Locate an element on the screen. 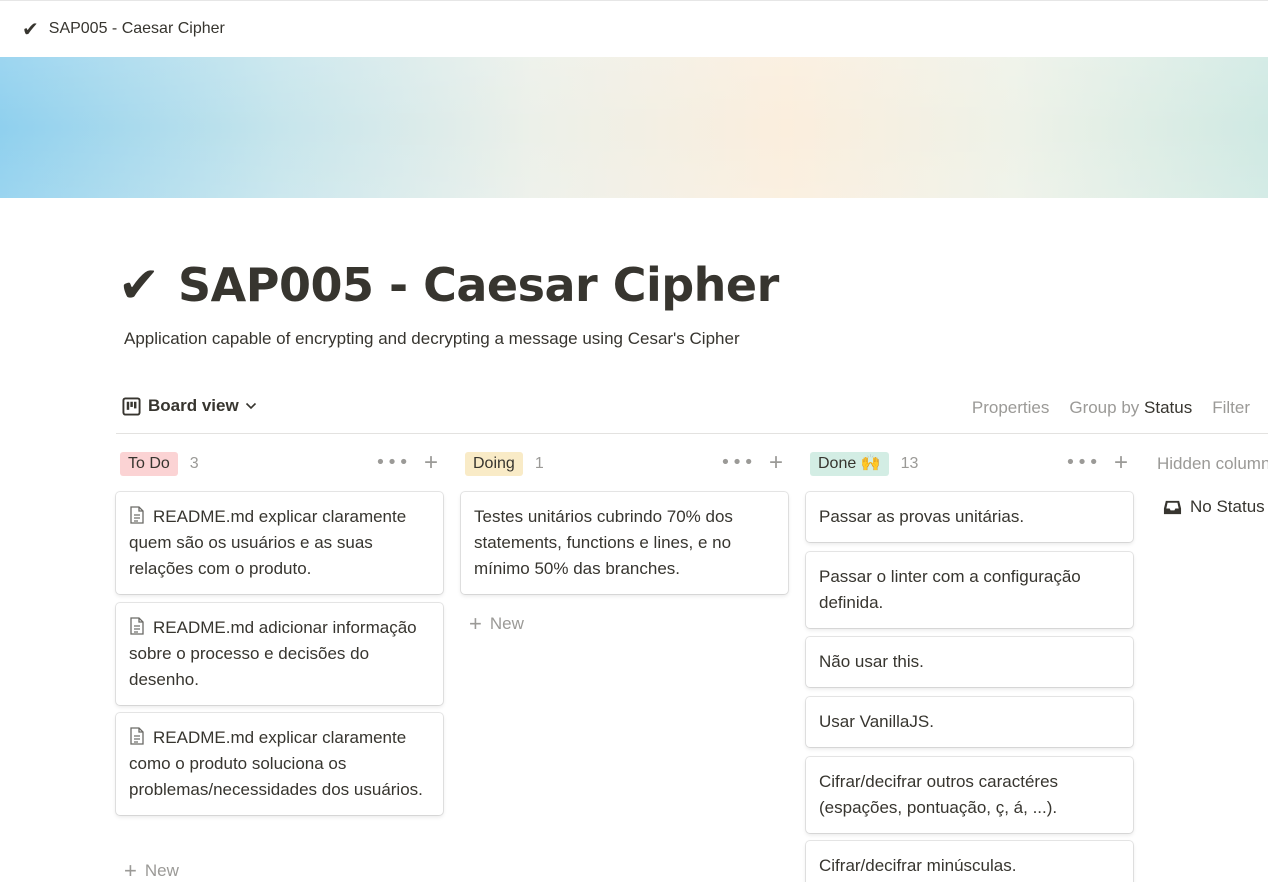  card-title: Passar as provas unitárias. is located at coordinates (922, 516).